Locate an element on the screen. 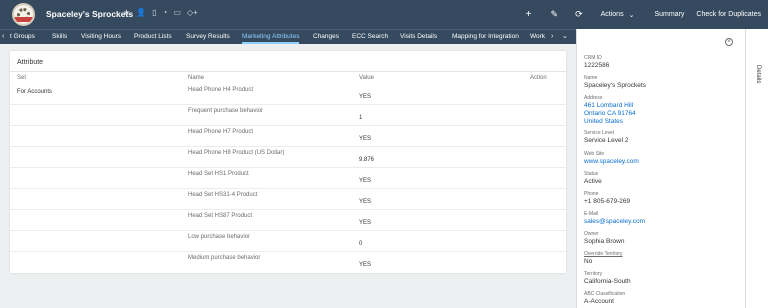  account-logo is located at coordinates (23, 14).